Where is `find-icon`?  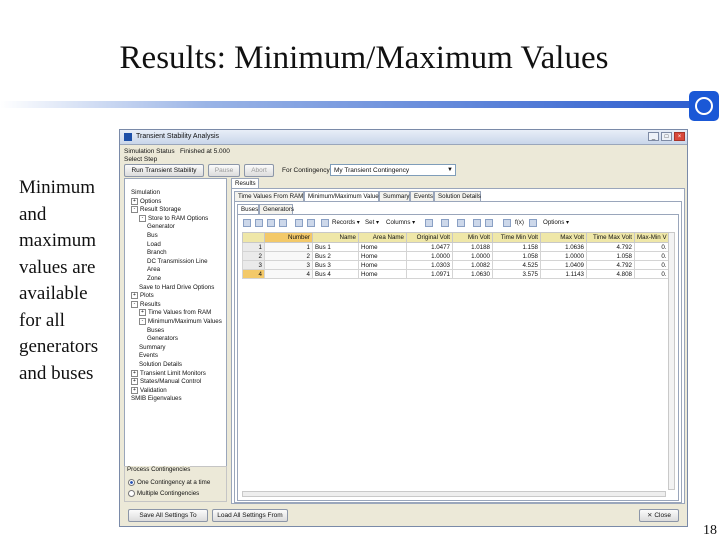 find-icon is located at coordinates (299, 223).